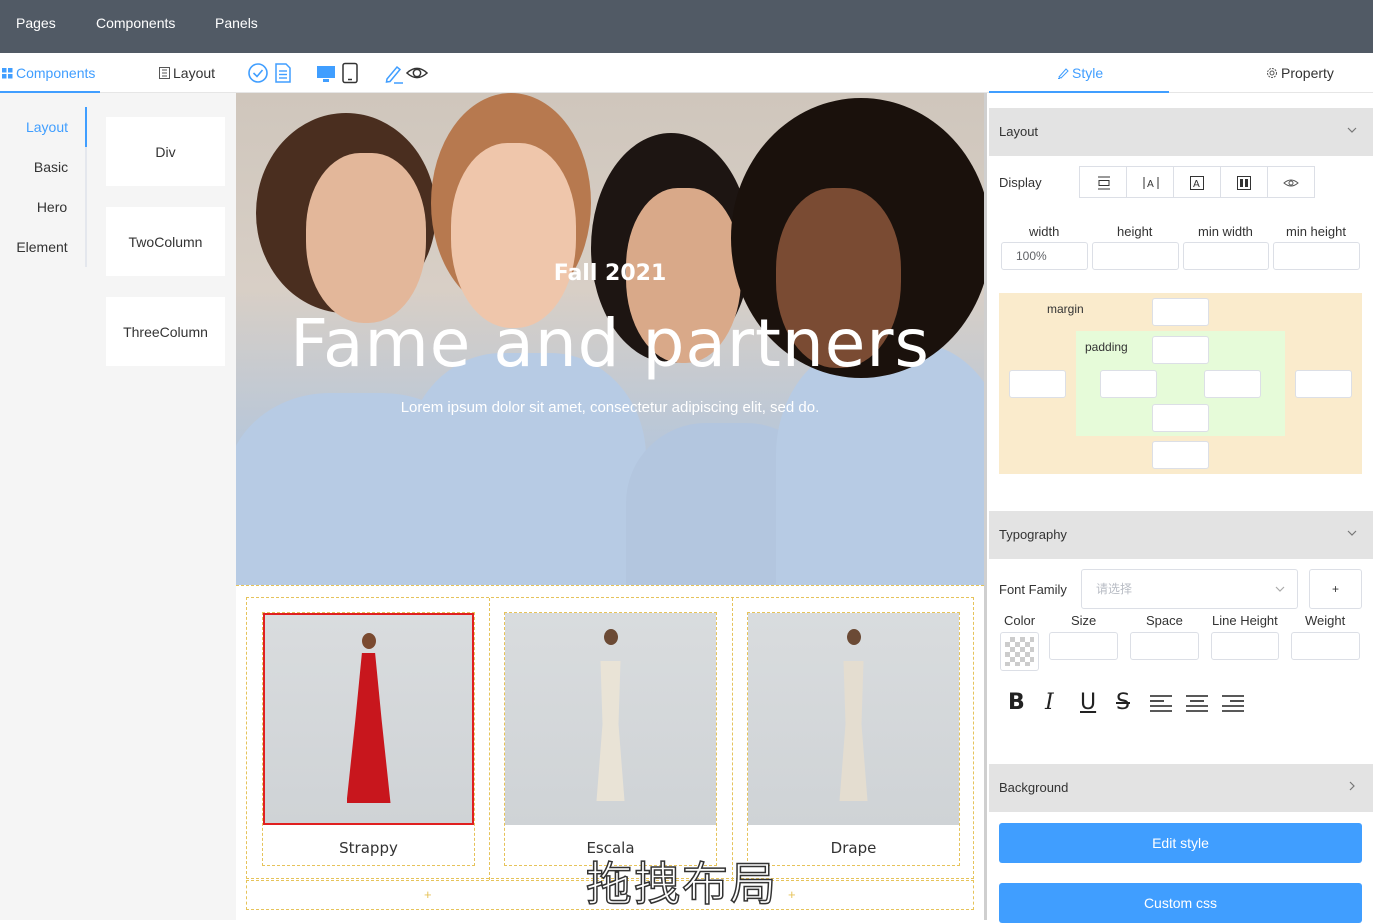 This screenshot has height=923, width=1373. I want to click on font-family-placeholder: 请选择, so click(1114, 589).